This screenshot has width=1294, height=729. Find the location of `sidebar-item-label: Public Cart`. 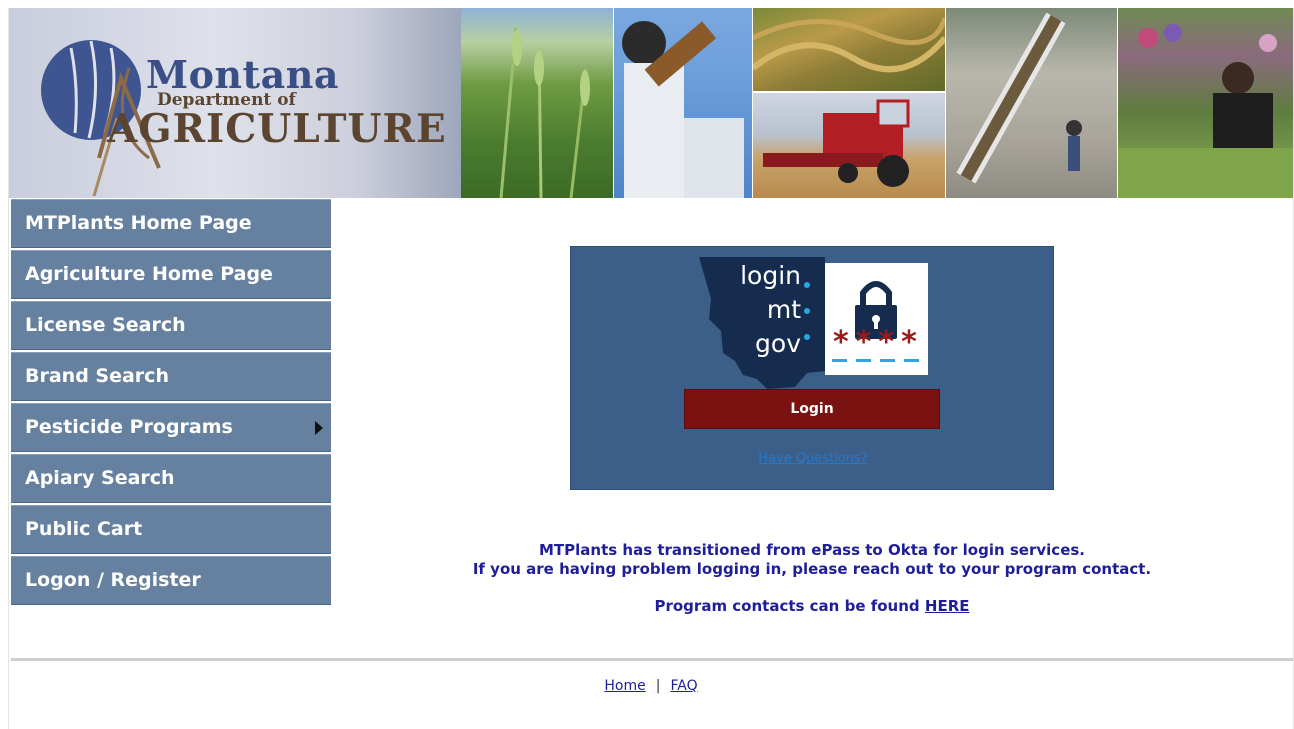

sidebar-item-label: Public Cart is located at coordinates (84, 529).